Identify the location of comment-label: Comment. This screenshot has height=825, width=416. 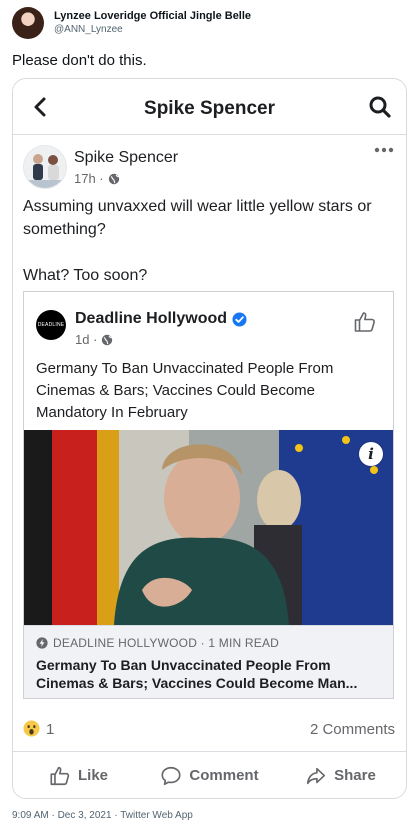
(224, 775).